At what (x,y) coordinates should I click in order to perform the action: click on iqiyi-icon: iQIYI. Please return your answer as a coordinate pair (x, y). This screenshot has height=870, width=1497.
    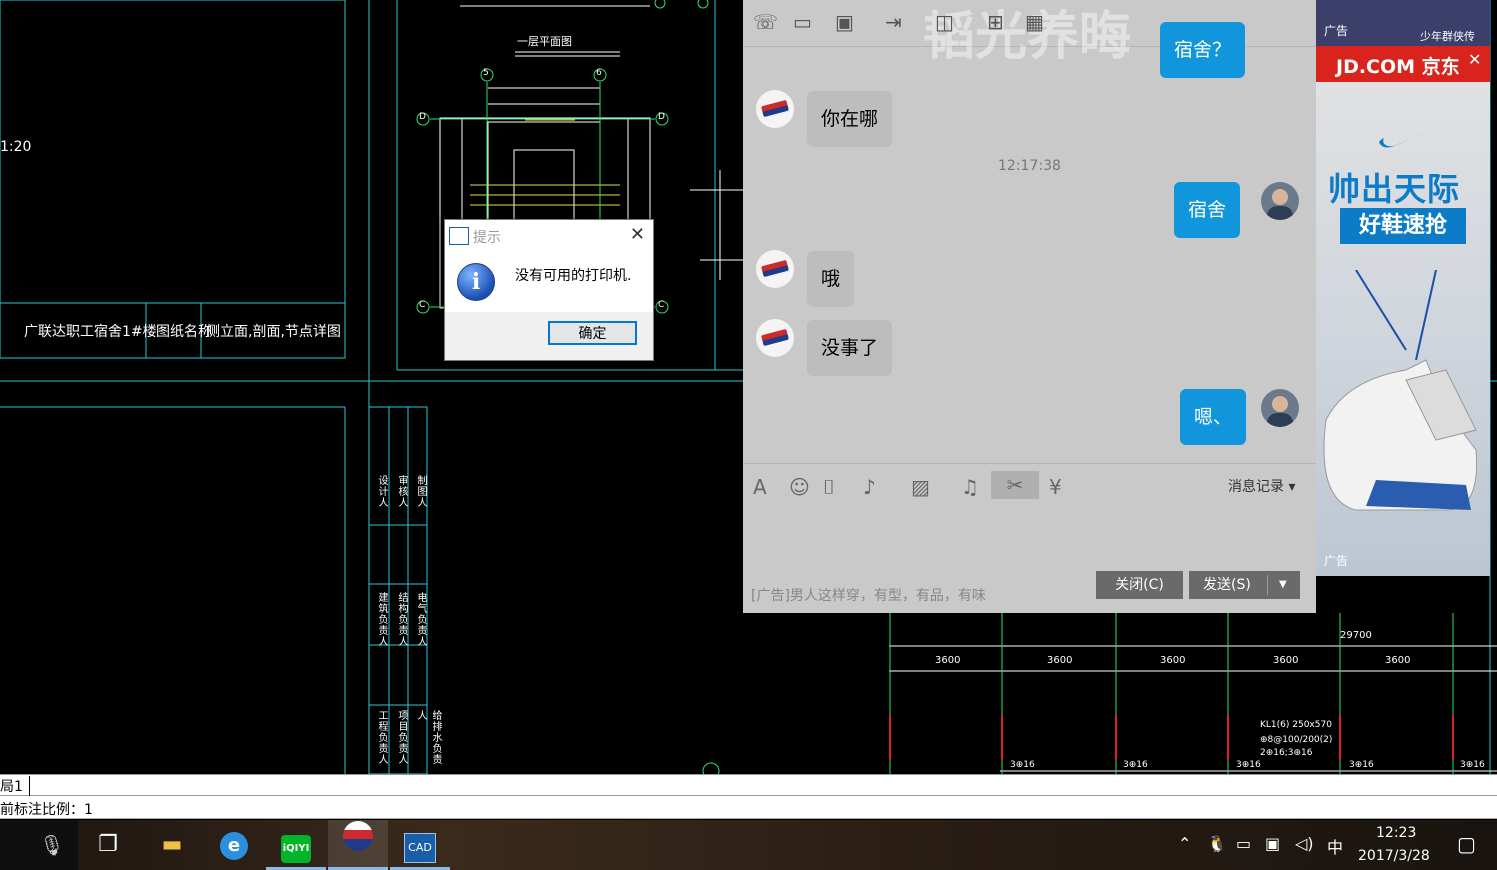
    Looking at the image, I should click on (296, 845).